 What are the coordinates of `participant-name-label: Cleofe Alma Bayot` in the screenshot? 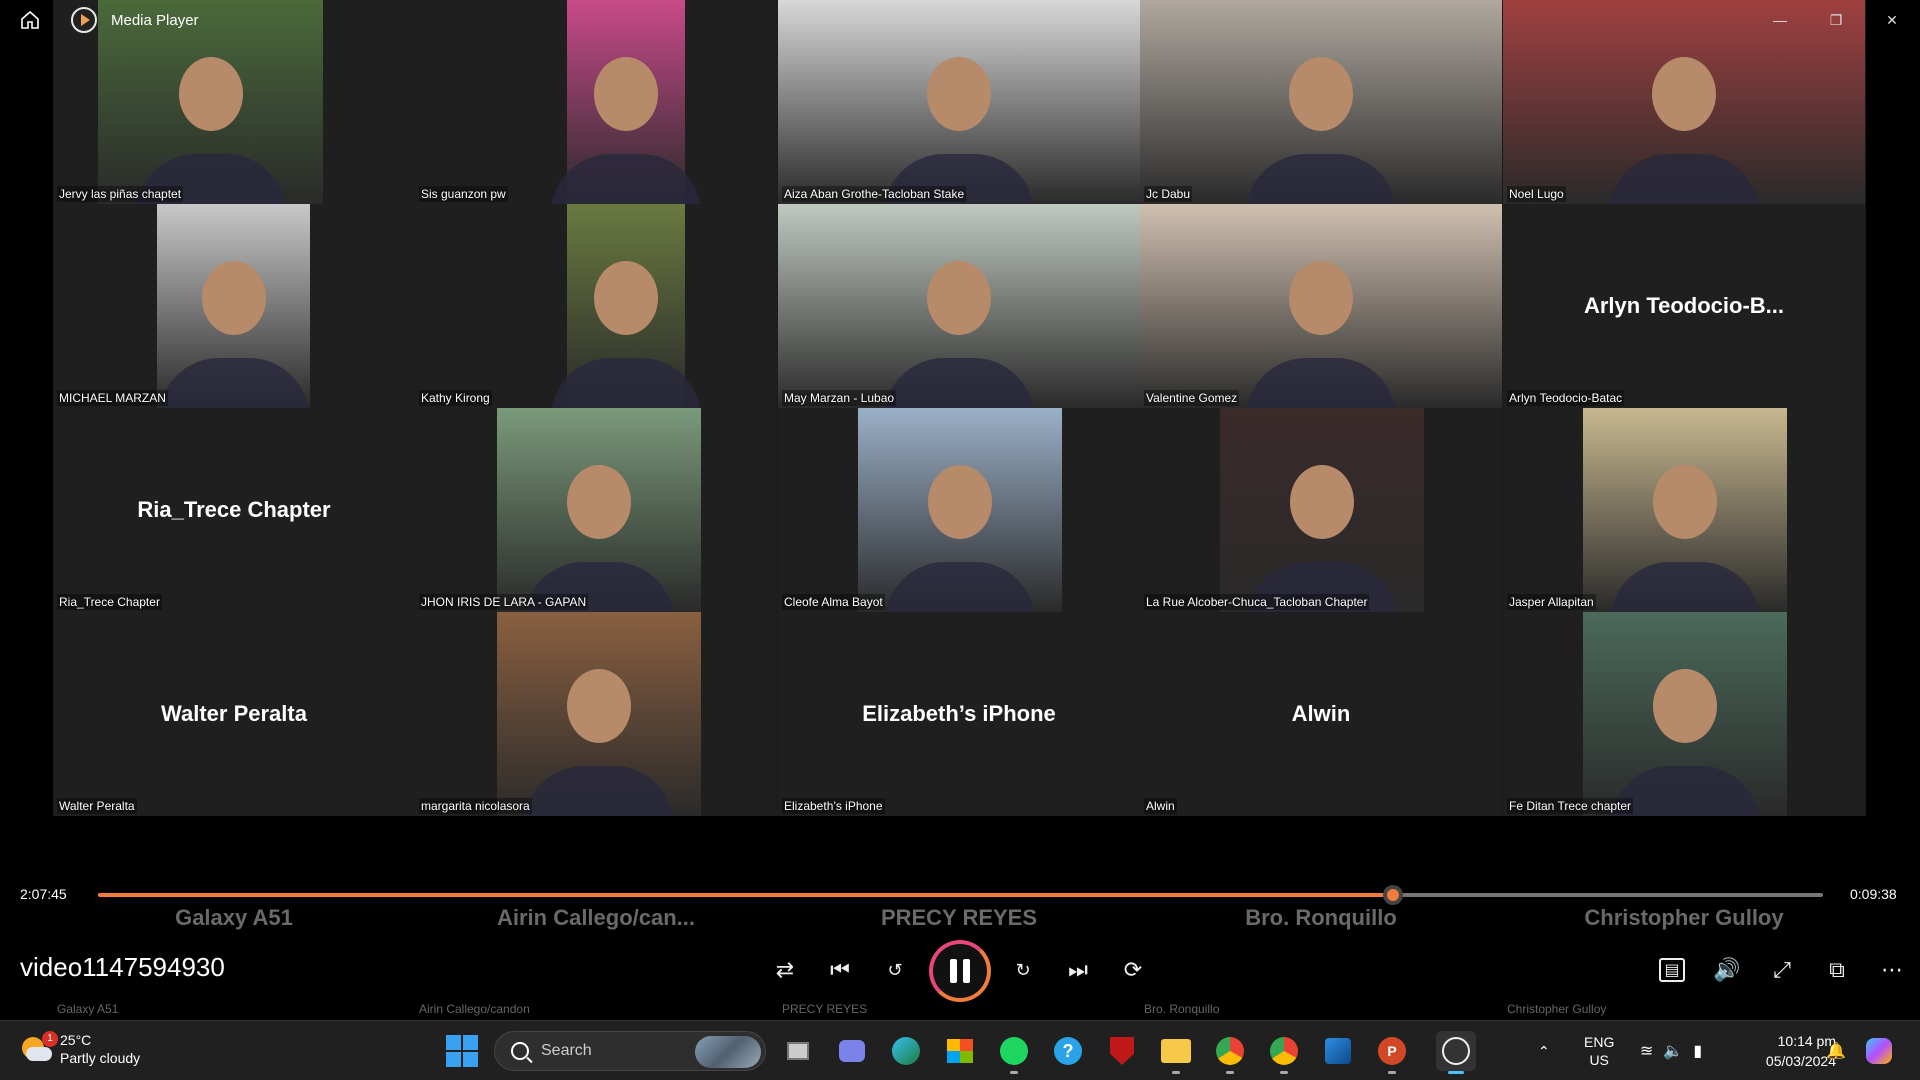 It's located at (833, 602).